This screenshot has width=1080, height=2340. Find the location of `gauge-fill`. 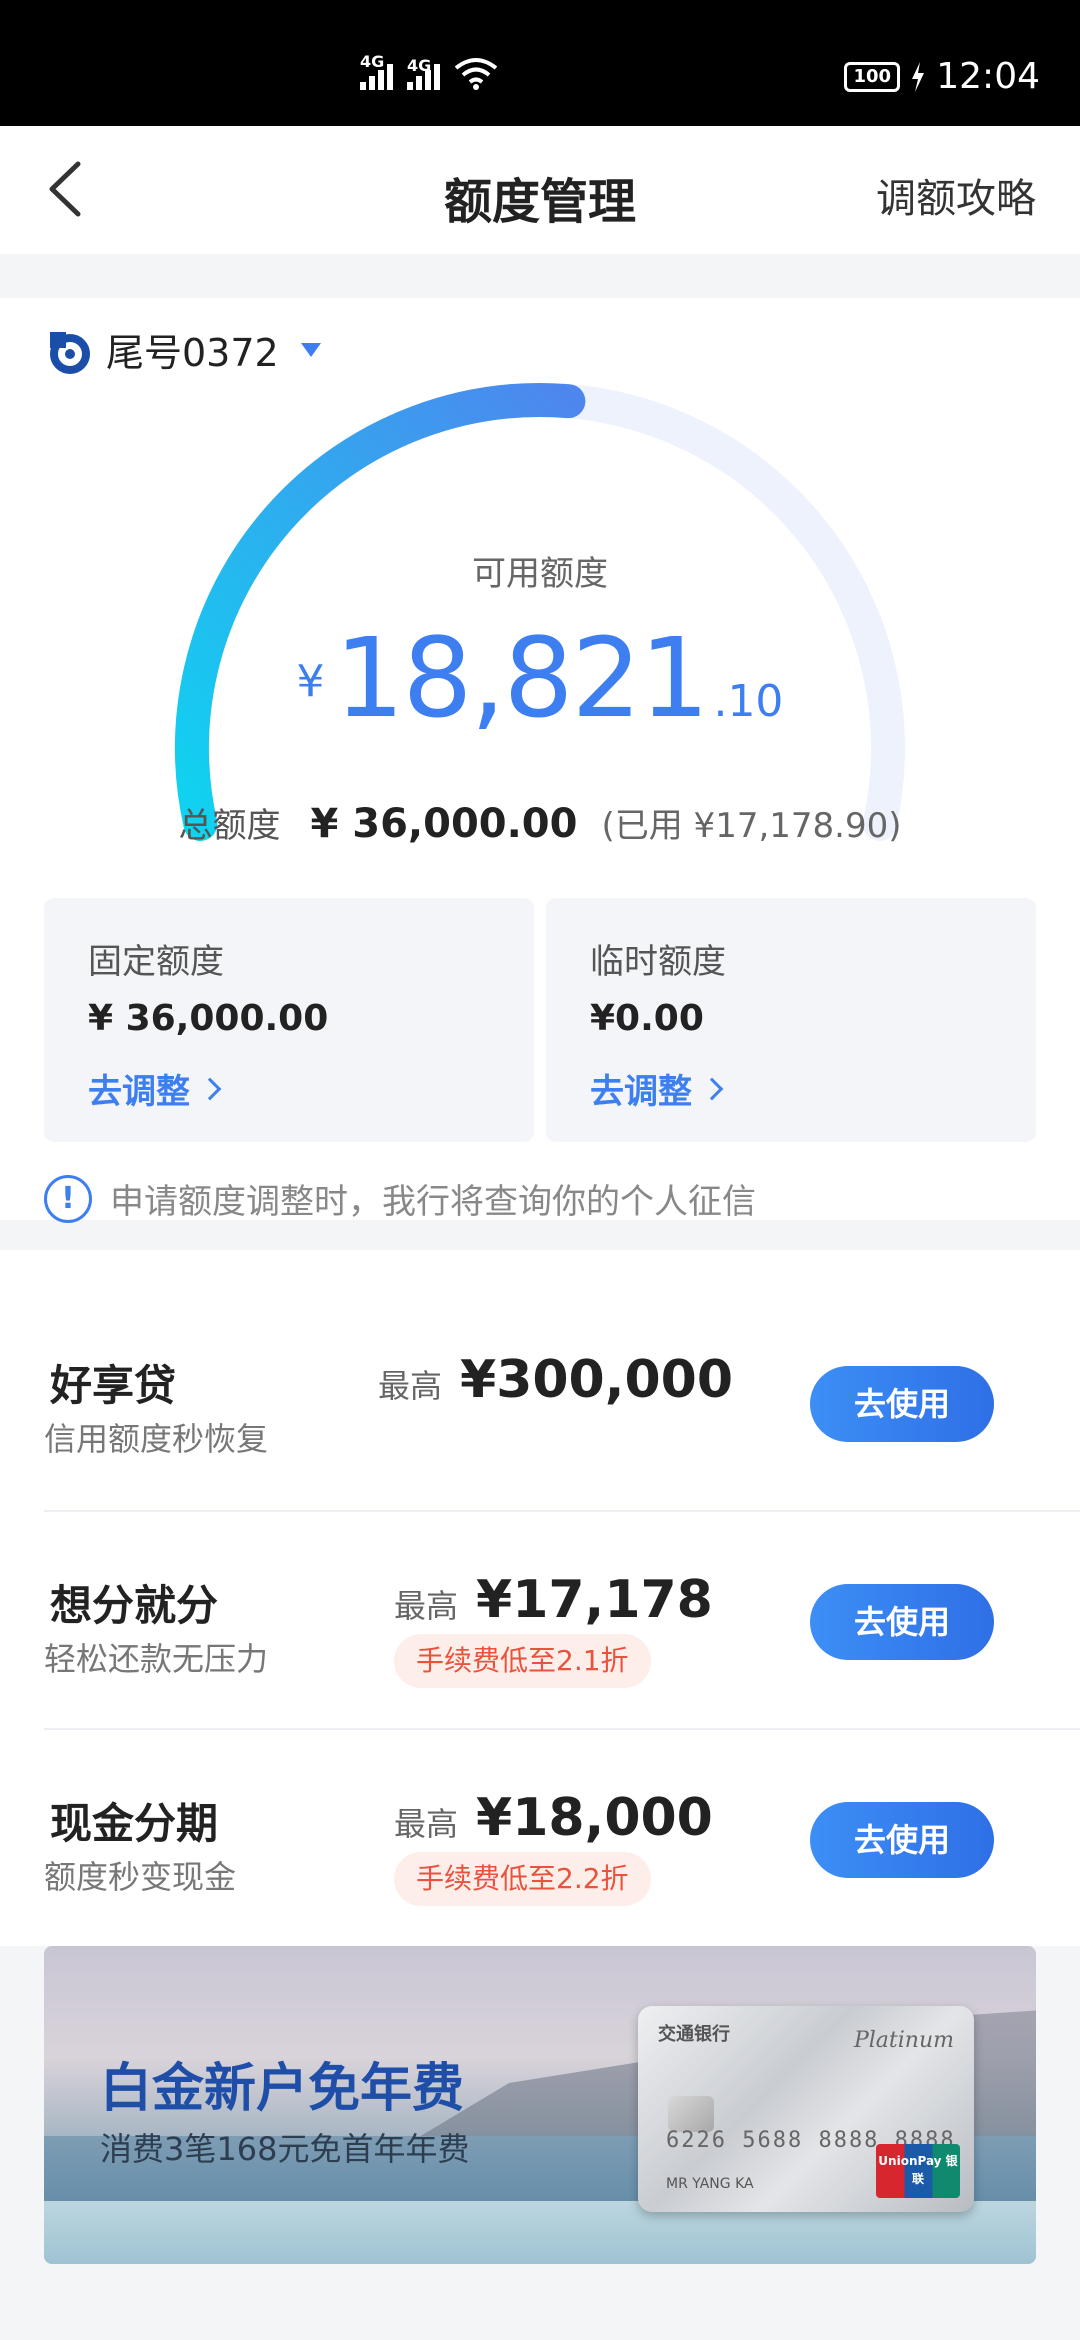

gauge-fill is located at coordinates (380, 612).